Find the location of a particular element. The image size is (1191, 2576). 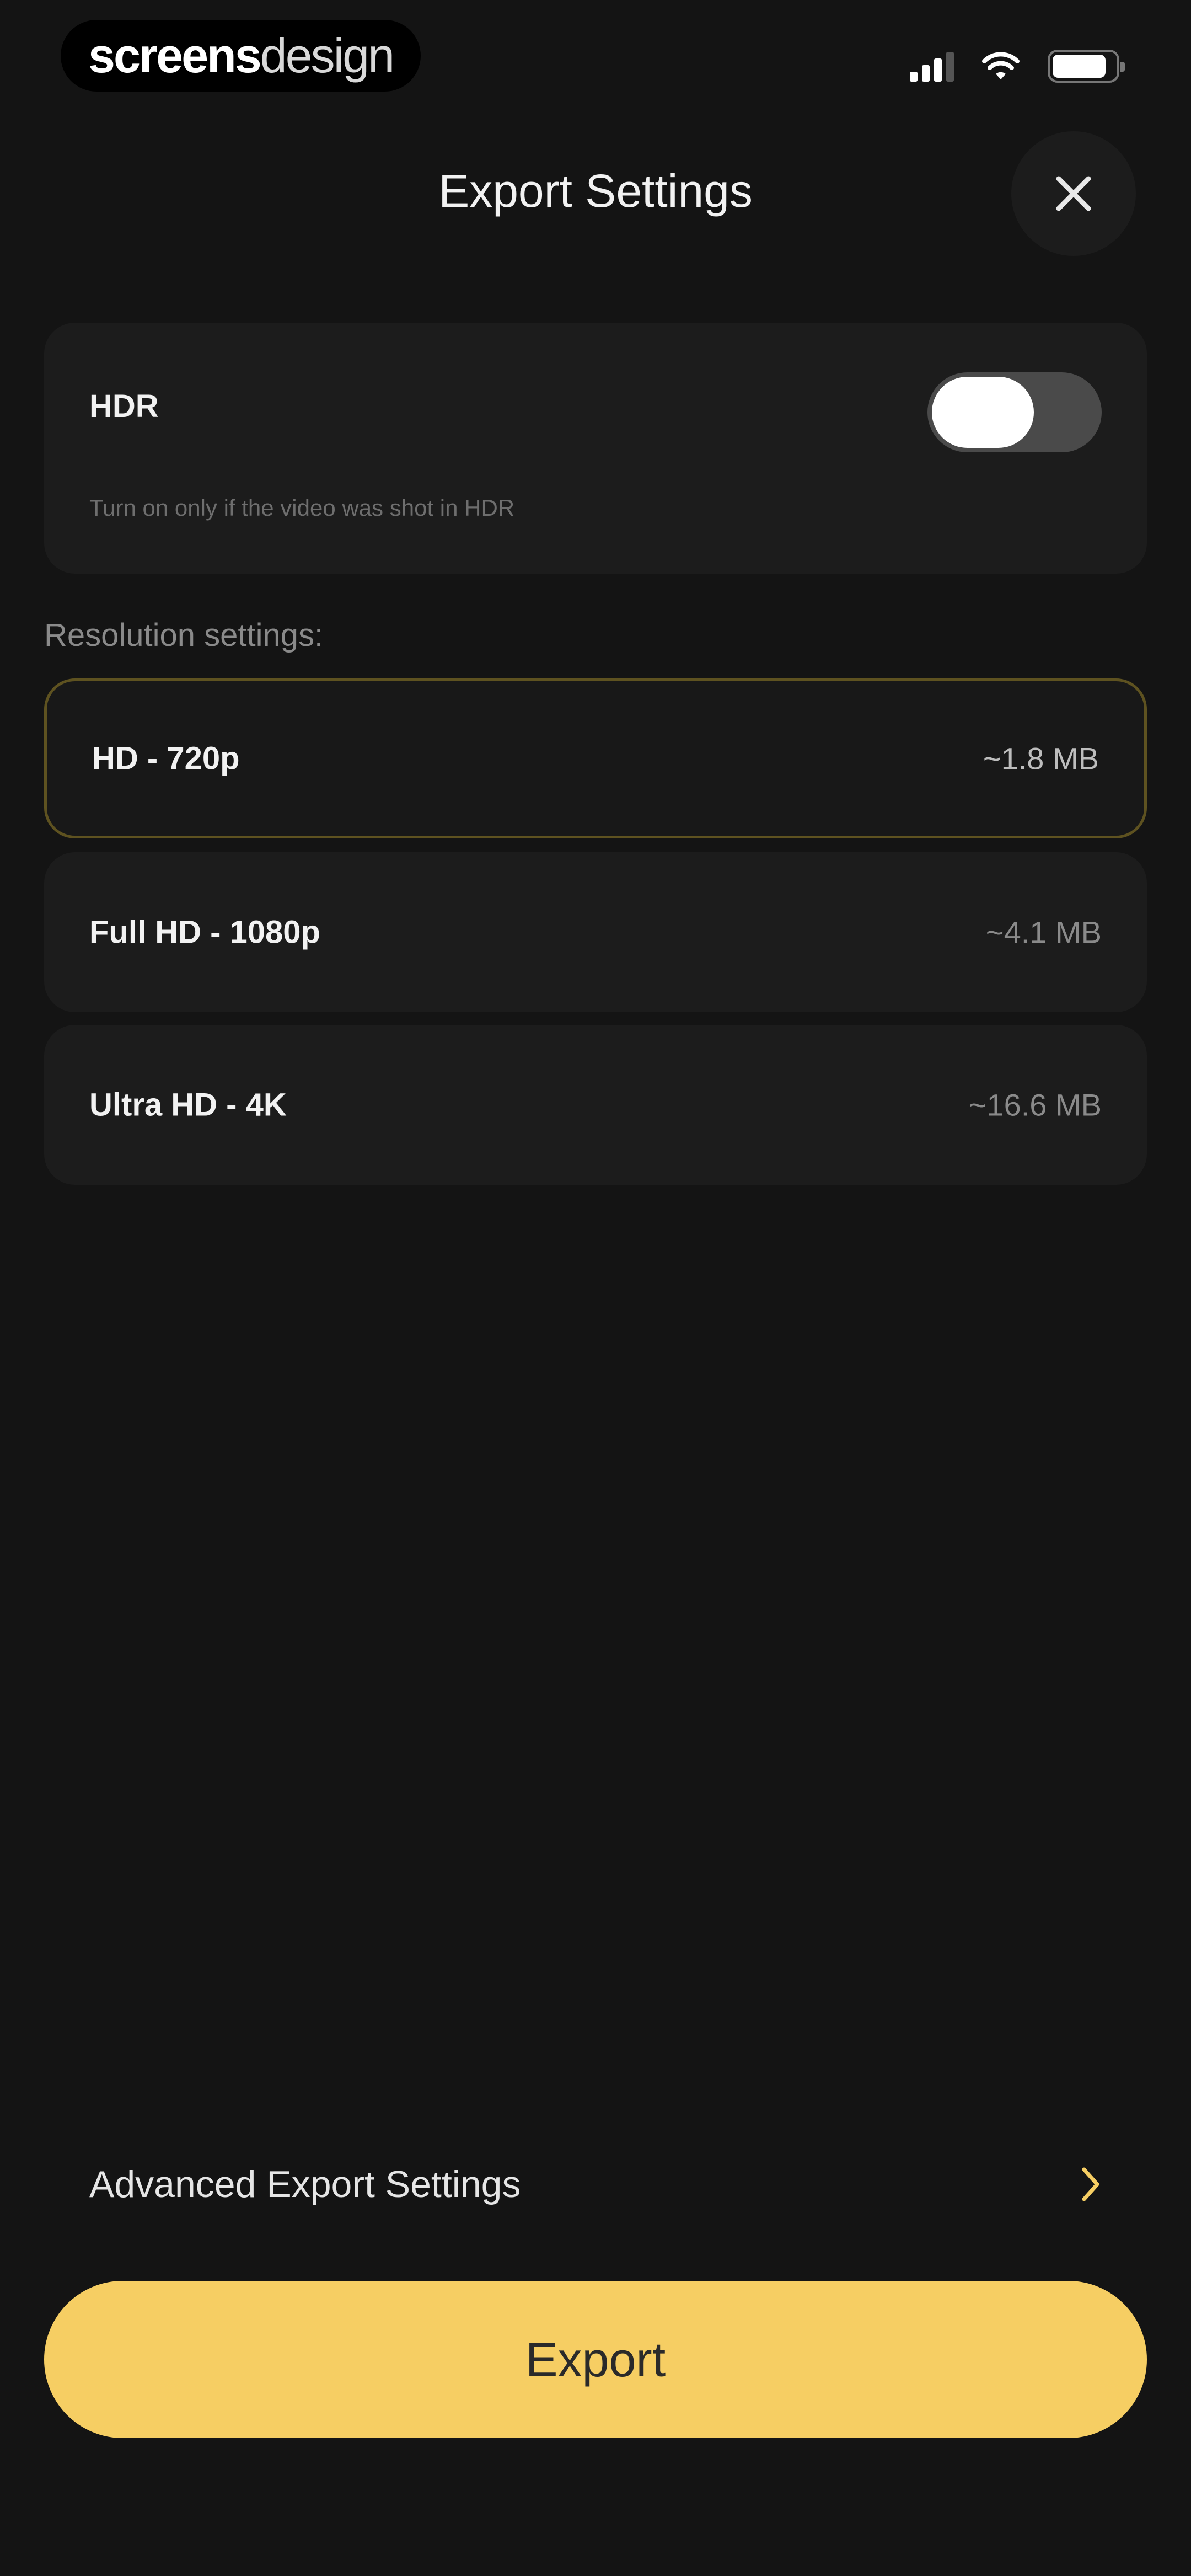

resolution-name: Full HD - 1080p is located at coordinates (205, 932).